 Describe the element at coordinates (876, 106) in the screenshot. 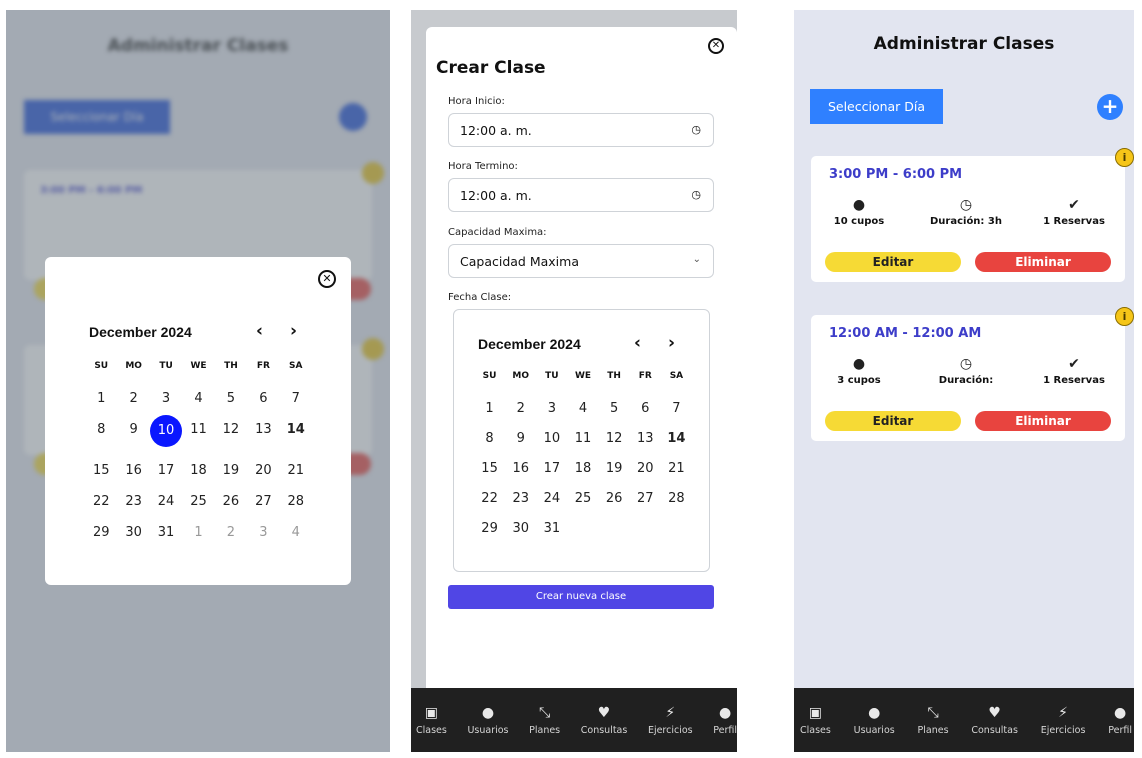

I see `select-day-button: Seleccionar Día` at that location.